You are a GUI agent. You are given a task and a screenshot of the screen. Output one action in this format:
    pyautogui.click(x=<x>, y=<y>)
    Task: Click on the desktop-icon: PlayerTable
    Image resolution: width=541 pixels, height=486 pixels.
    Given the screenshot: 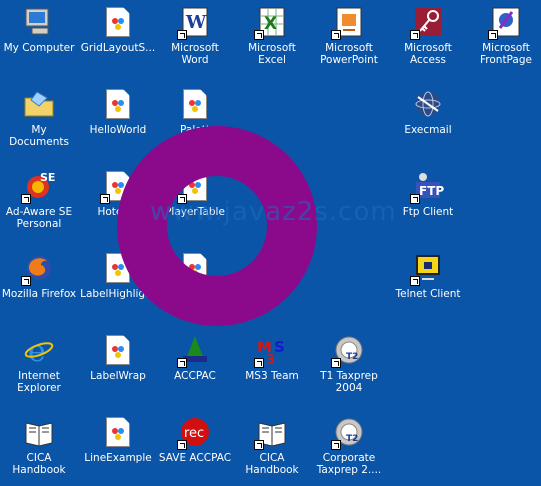 What is the action you would take?
    pyautogui.click(x=195, y=203)
    